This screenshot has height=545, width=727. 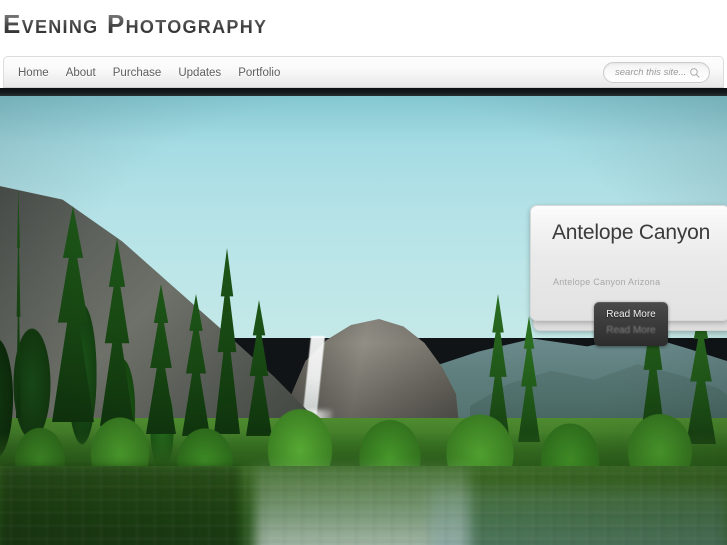 I want to click on search-box, so click(x=656, y=72).